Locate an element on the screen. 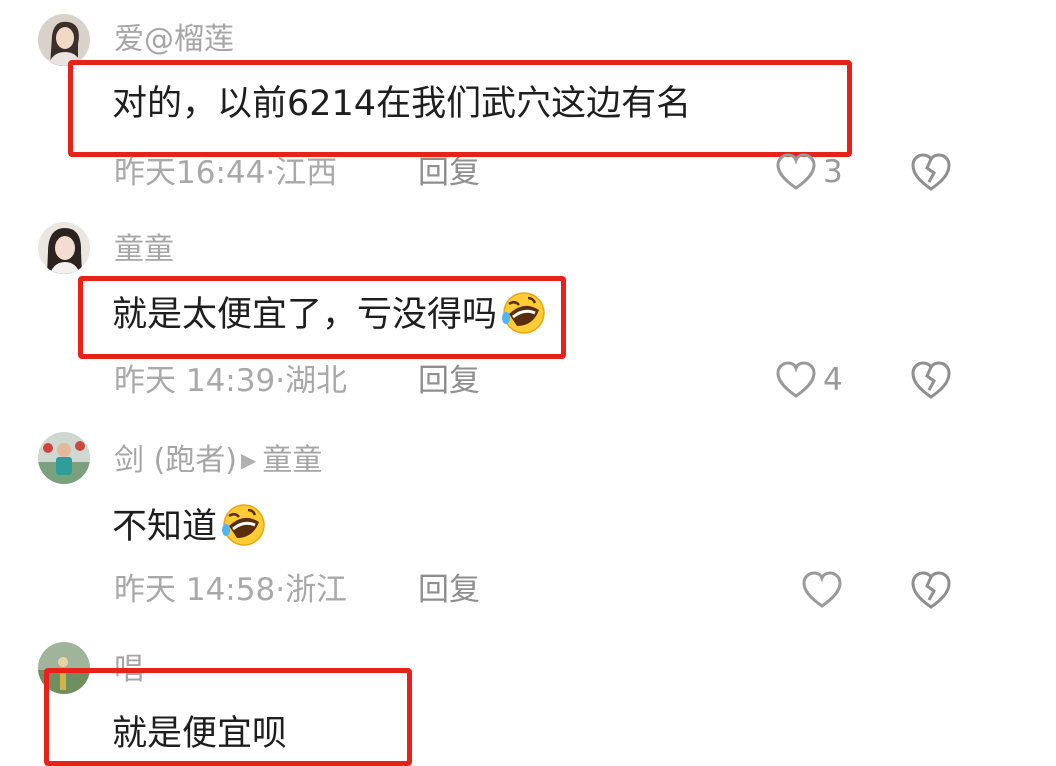 The height and width of the screenshot is (766, 1056). comment-username: 童童 is located at coordinates (144, 250).